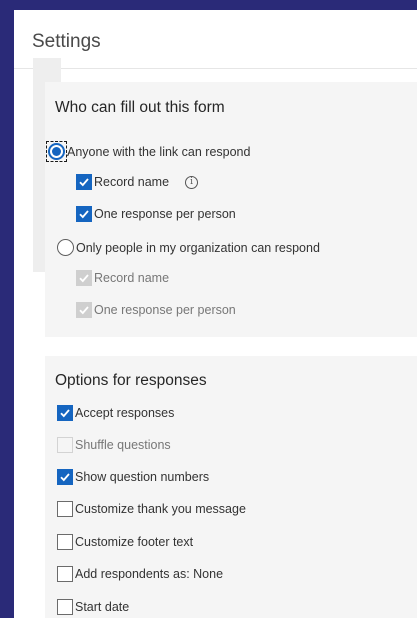 The height and width of the screenshot is (618, 417). I want to click on checkbox-record-name: Record name i, so click(137, 182).